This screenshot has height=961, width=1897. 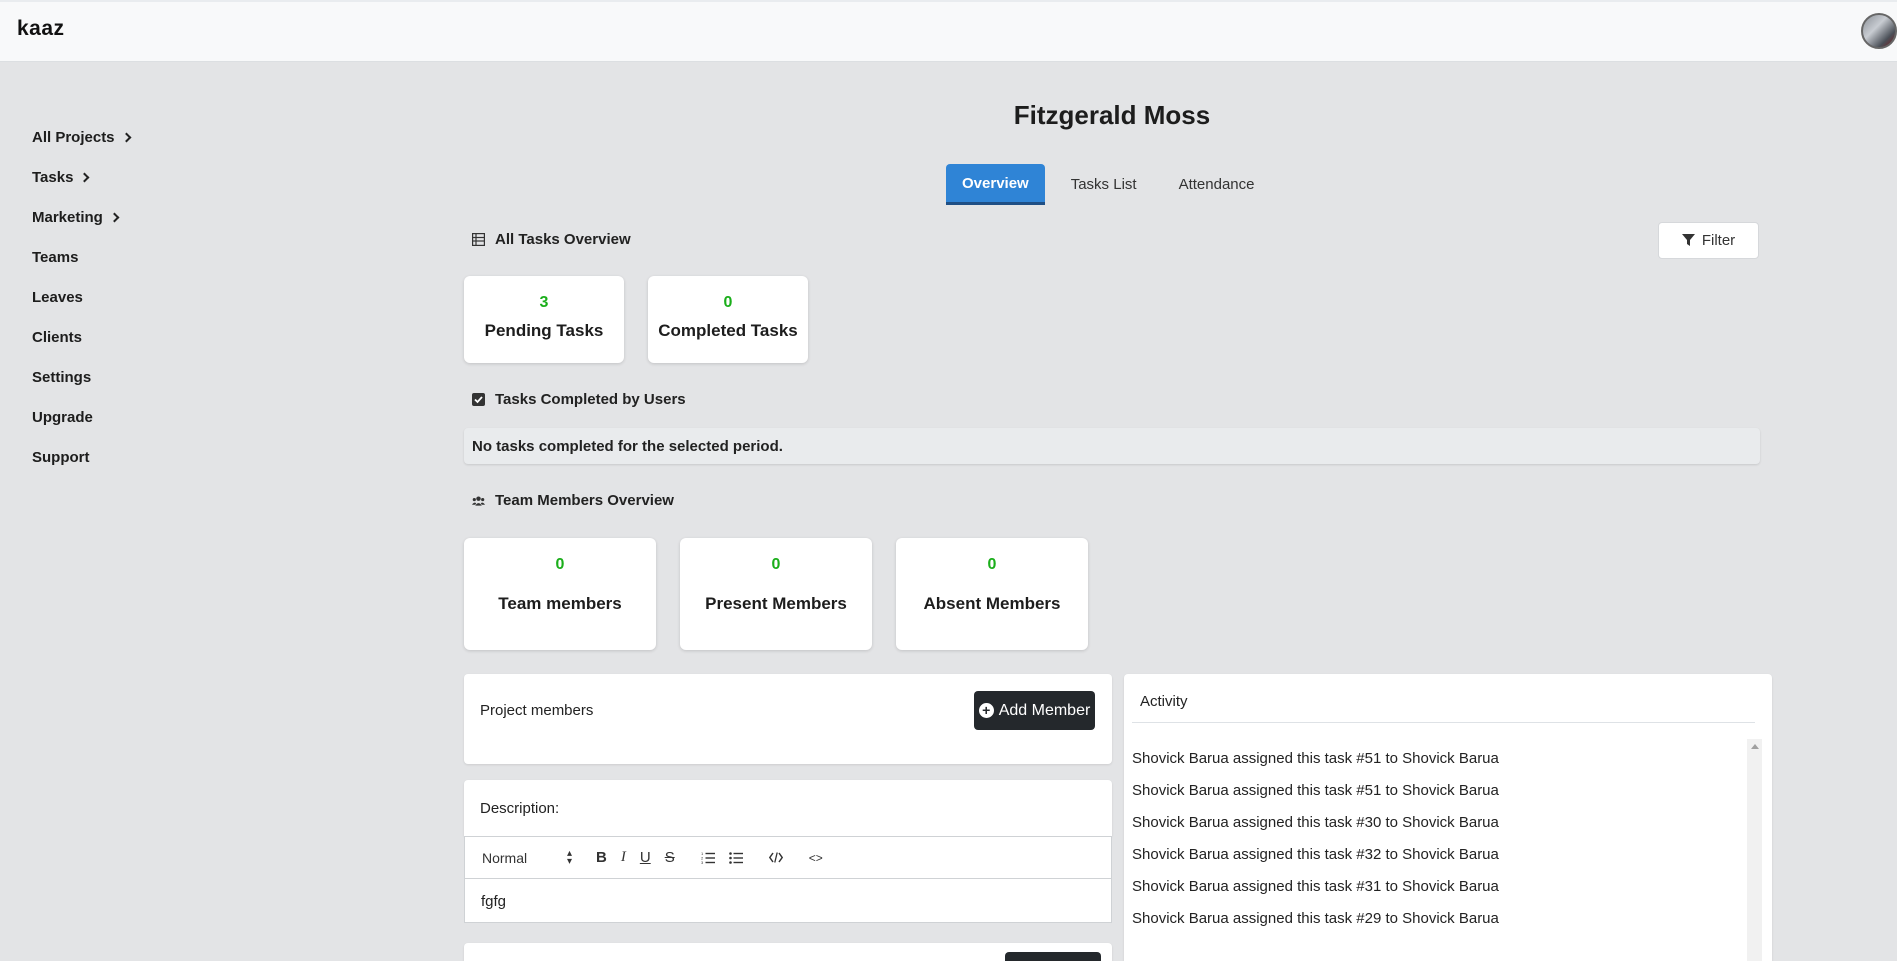 I want to click on next-panel-button, so click(x=1053, y=956).